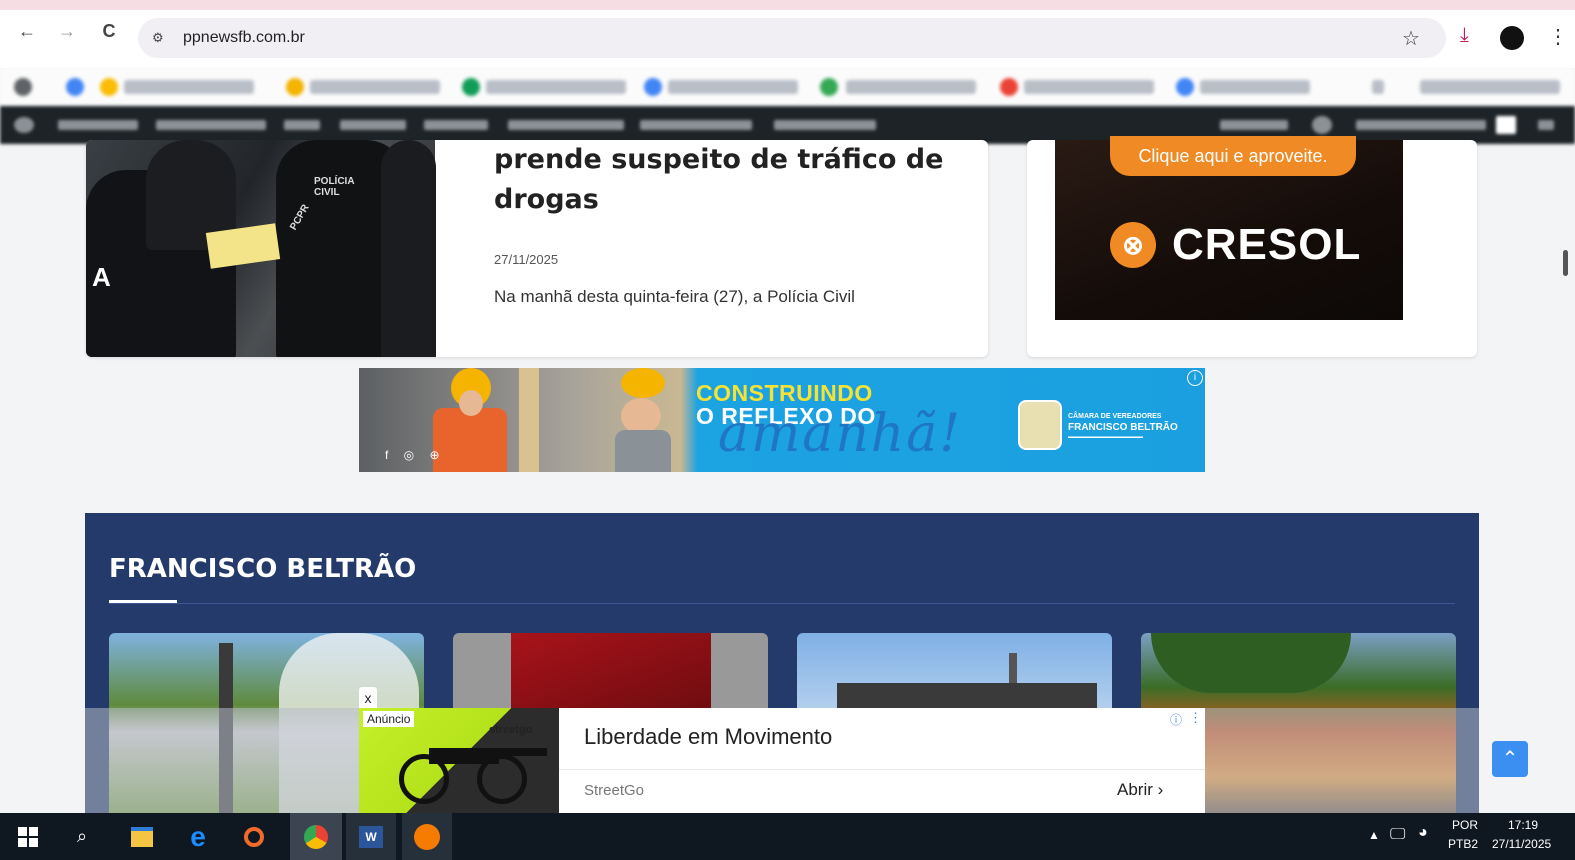 The image size is (1575, 860). I want to click on forward-button: →, so click(67, 31).